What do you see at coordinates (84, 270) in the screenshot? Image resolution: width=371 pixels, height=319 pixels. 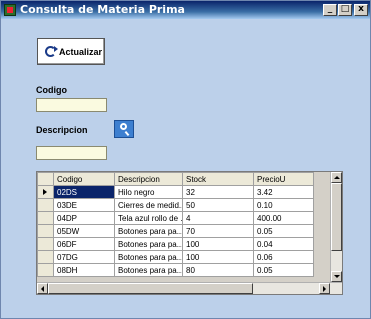 I see `cell-codigo: 08DH` at bounding box center [84, 270].